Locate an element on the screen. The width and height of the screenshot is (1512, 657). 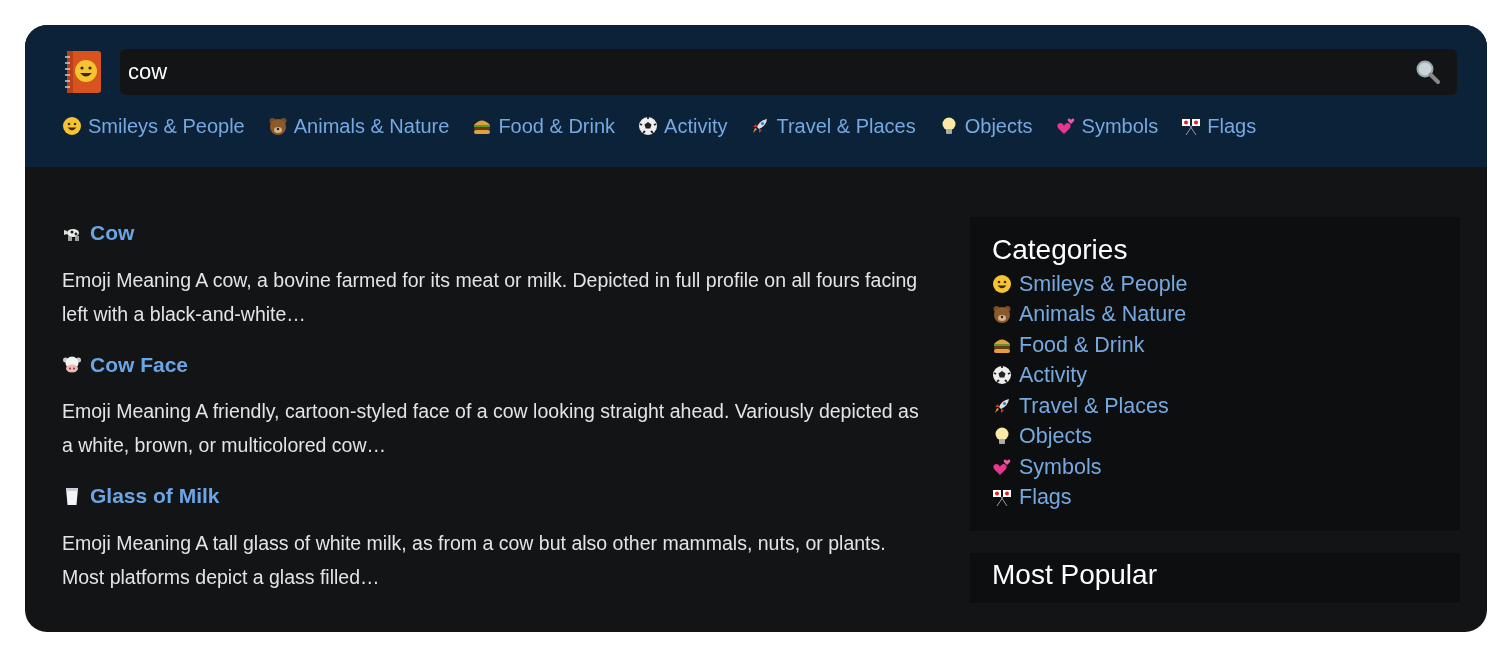
book-logo-icon is located at coordinates (83, 72).